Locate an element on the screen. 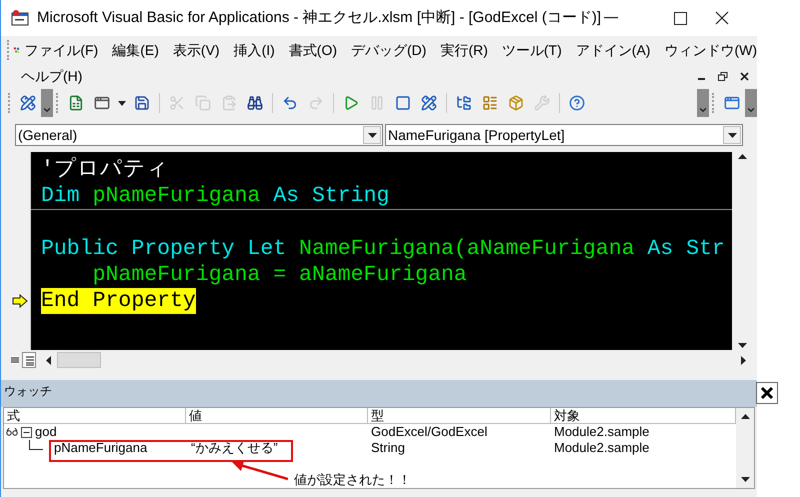 This screenshot has width=800, height=497. dropdown-value: (General) is located at coordinates (47, 135).